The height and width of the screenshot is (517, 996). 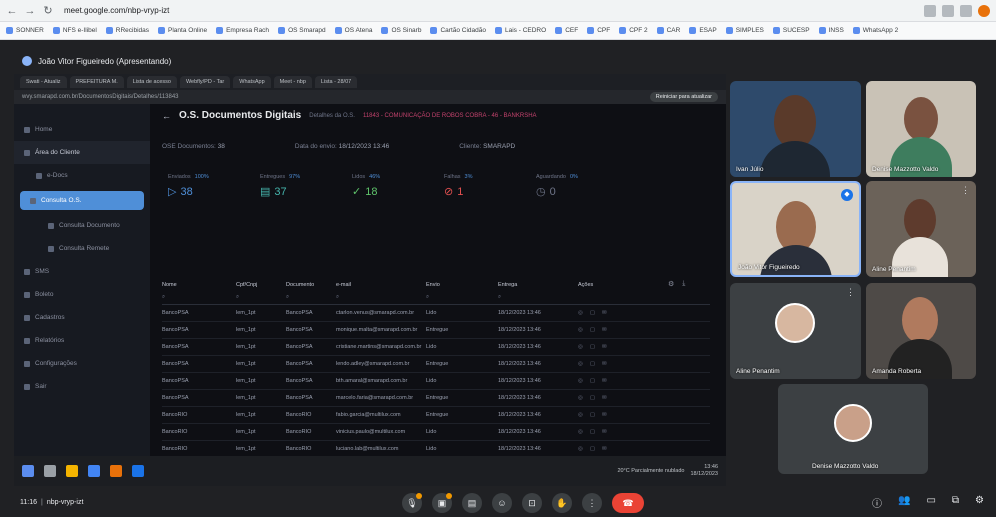 I want to click on bookmark-item: SIMPLES, so click(x=744, y=30).